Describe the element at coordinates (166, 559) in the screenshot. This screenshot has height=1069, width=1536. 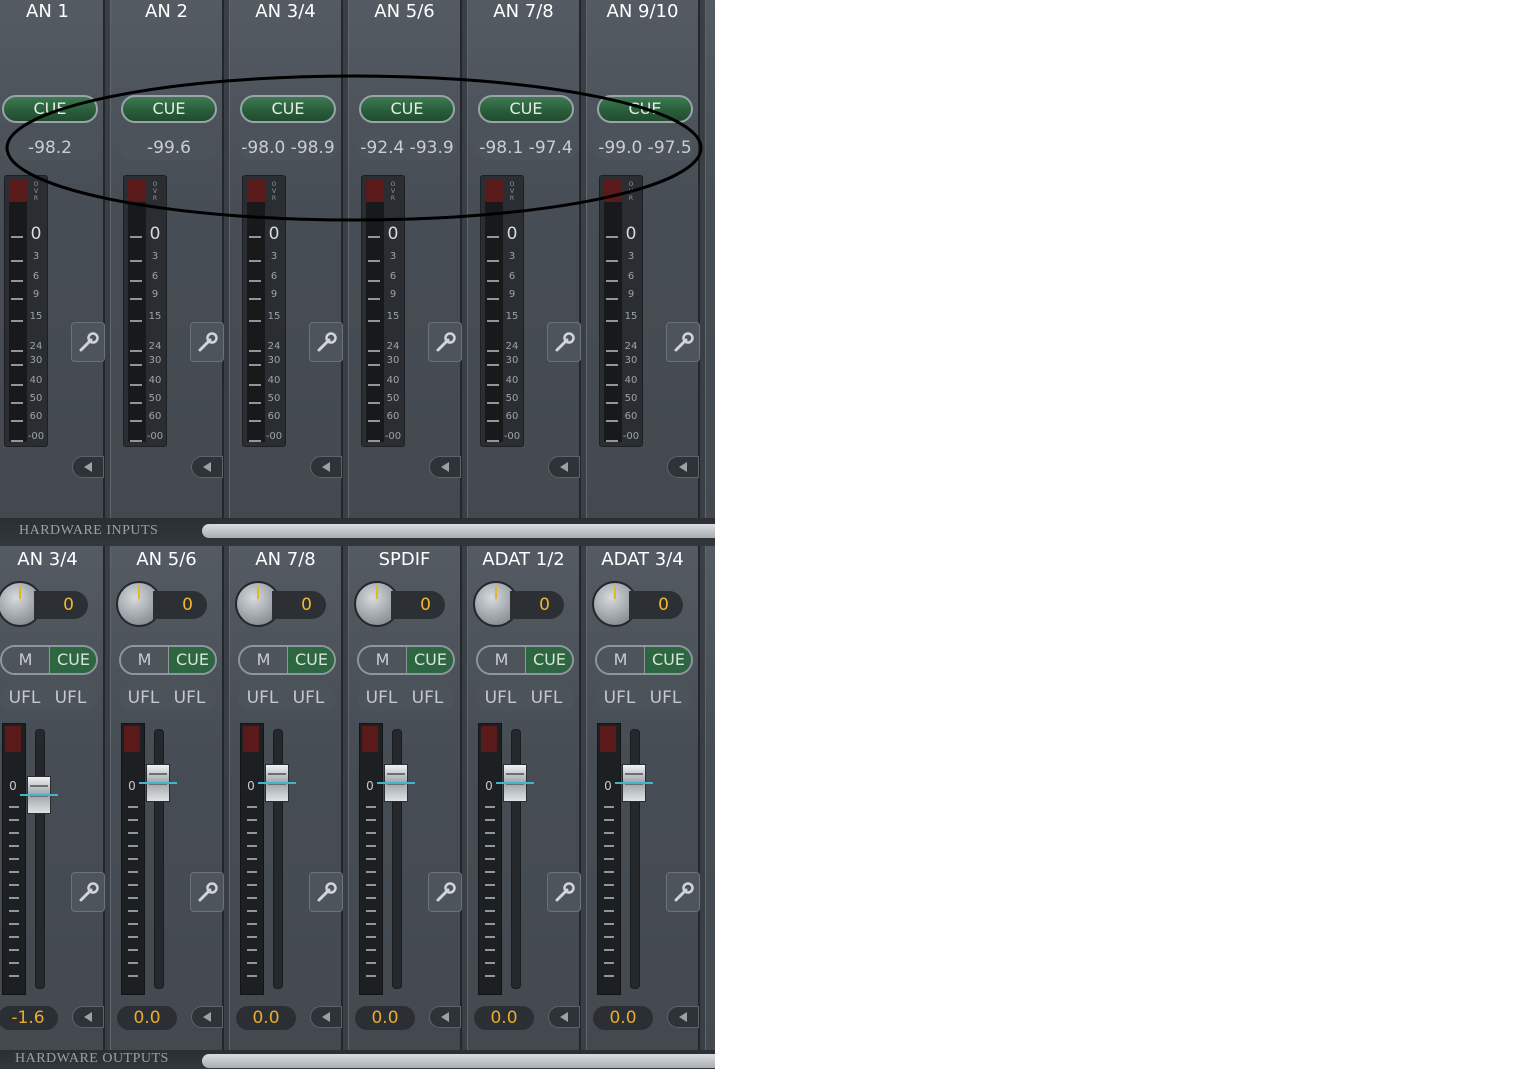
I see `channel-name: AN 5/6` at that location.